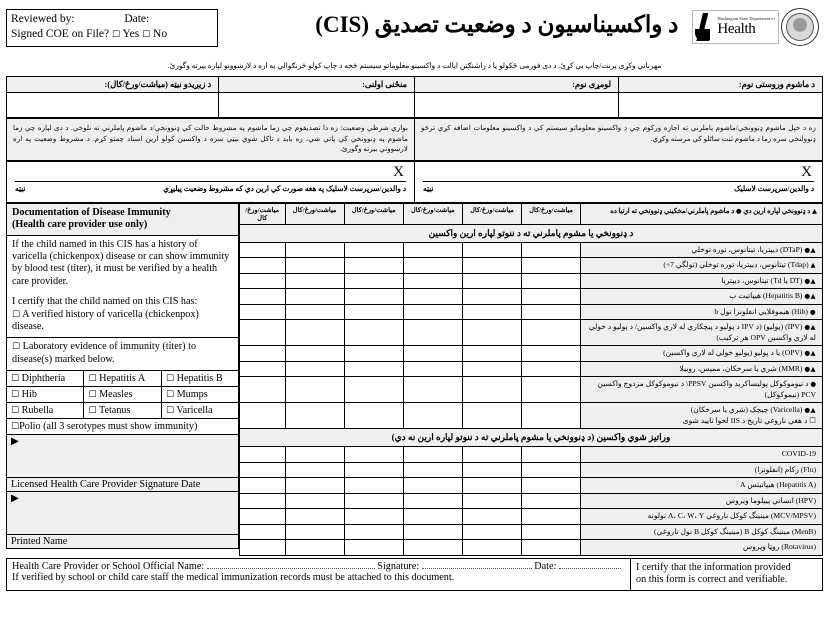 The height and width of the screenshot is (640, 829). What do you see at coordinates (589, 568) in the screenshot?
I see `official-date-input` at bounding box center [589, 568].